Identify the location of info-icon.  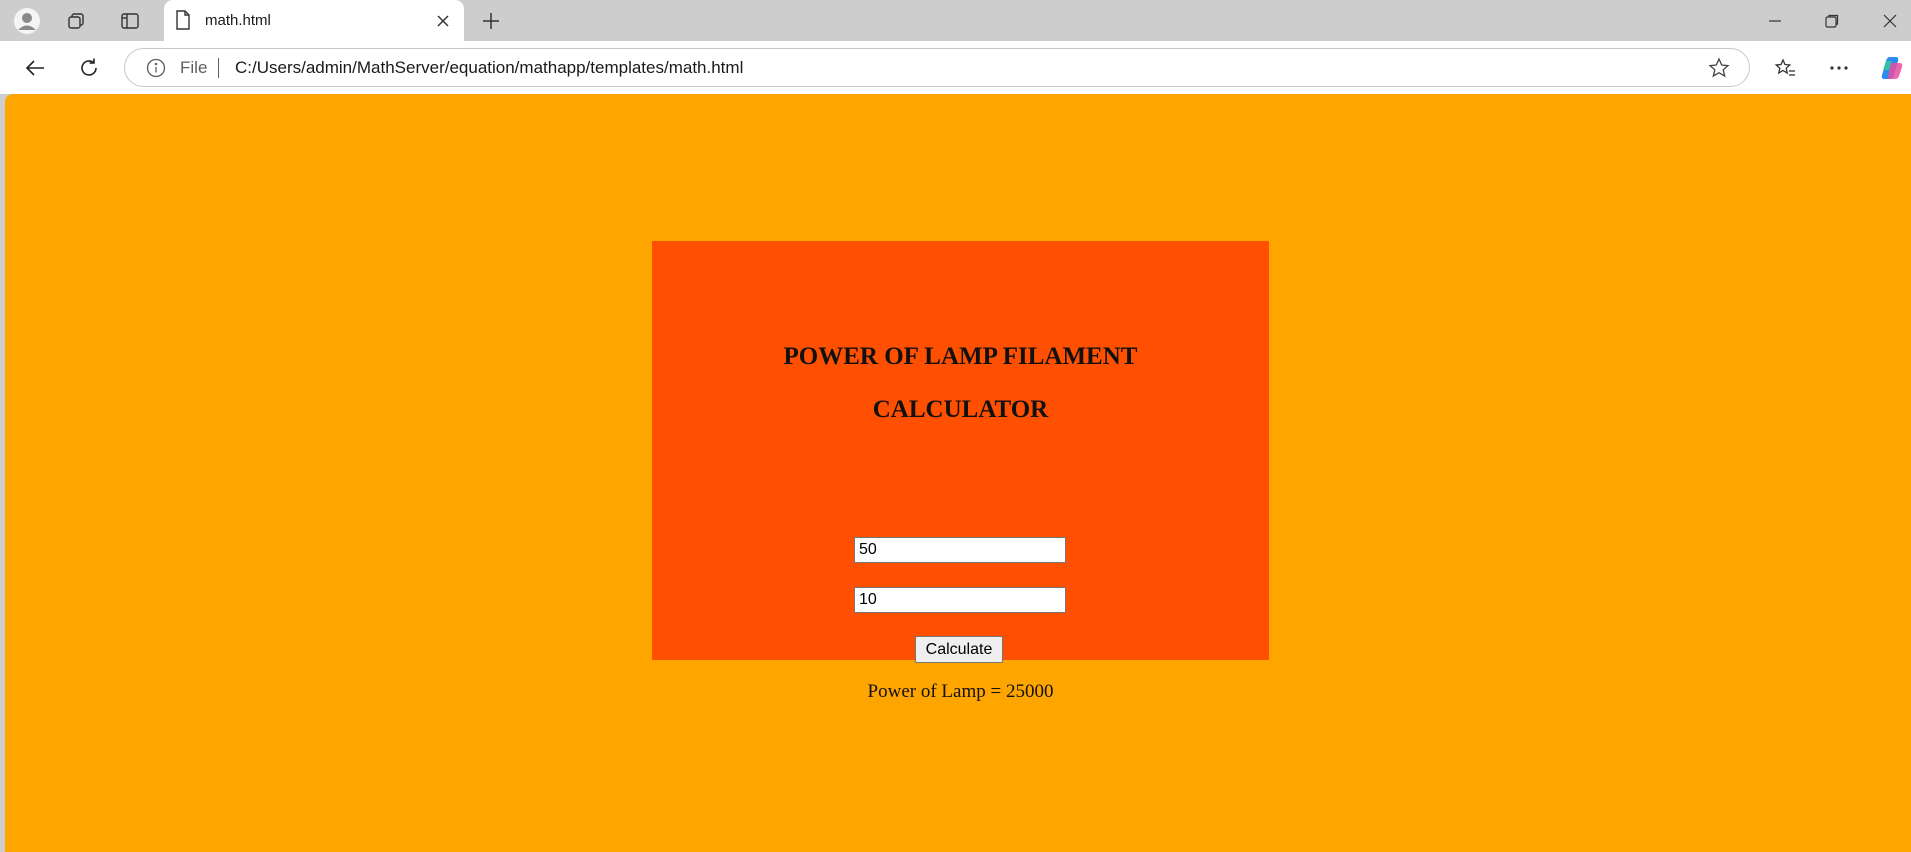
(156, 70).